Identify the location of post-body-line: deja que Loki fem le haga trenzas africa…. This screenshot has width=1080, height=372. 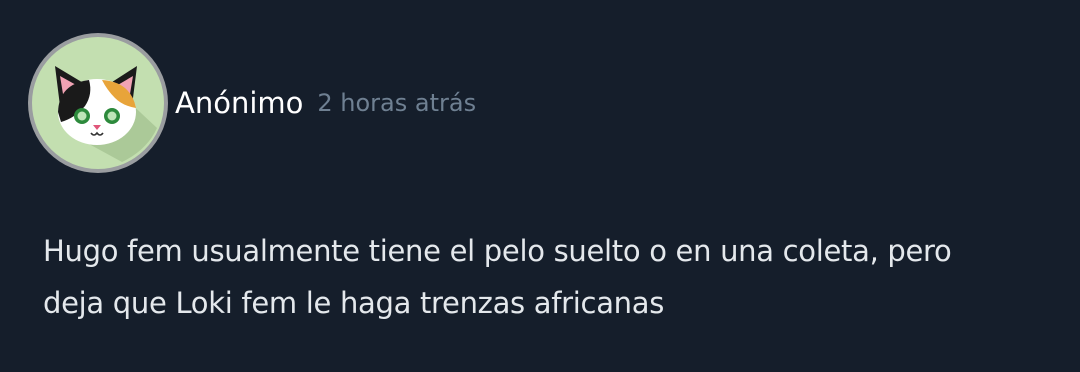
(354, 303).